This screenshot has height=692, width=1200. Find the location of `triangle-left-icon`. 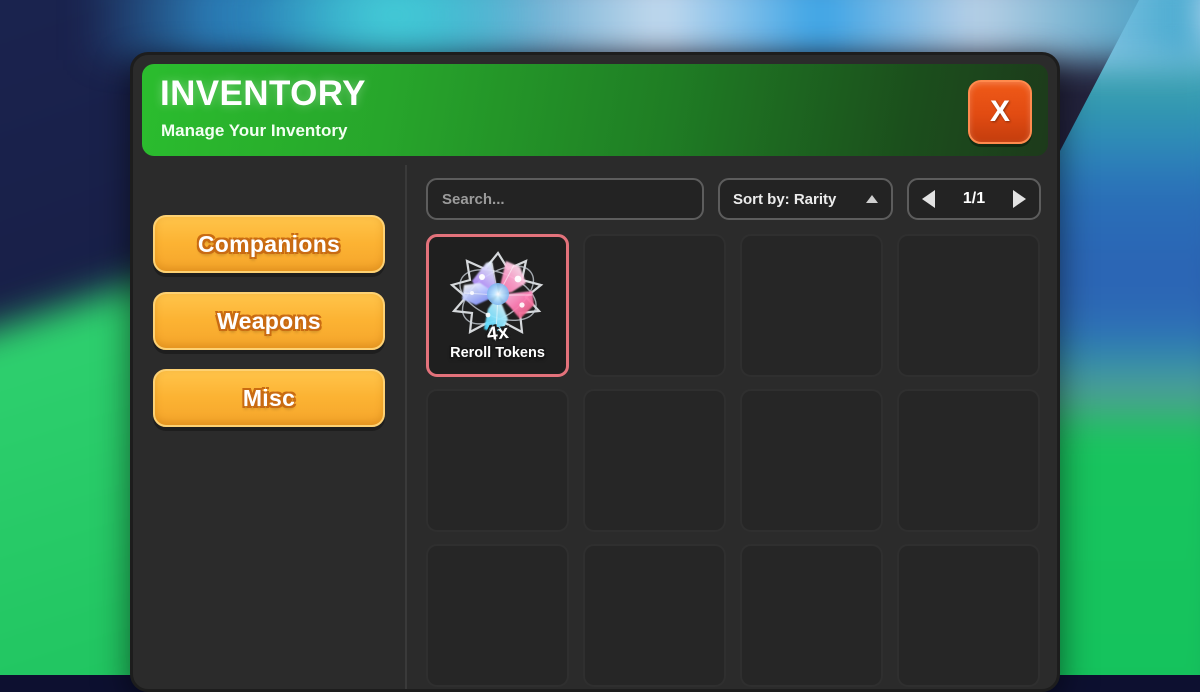

triangle-left-icon is located at coordinates (928, 199).